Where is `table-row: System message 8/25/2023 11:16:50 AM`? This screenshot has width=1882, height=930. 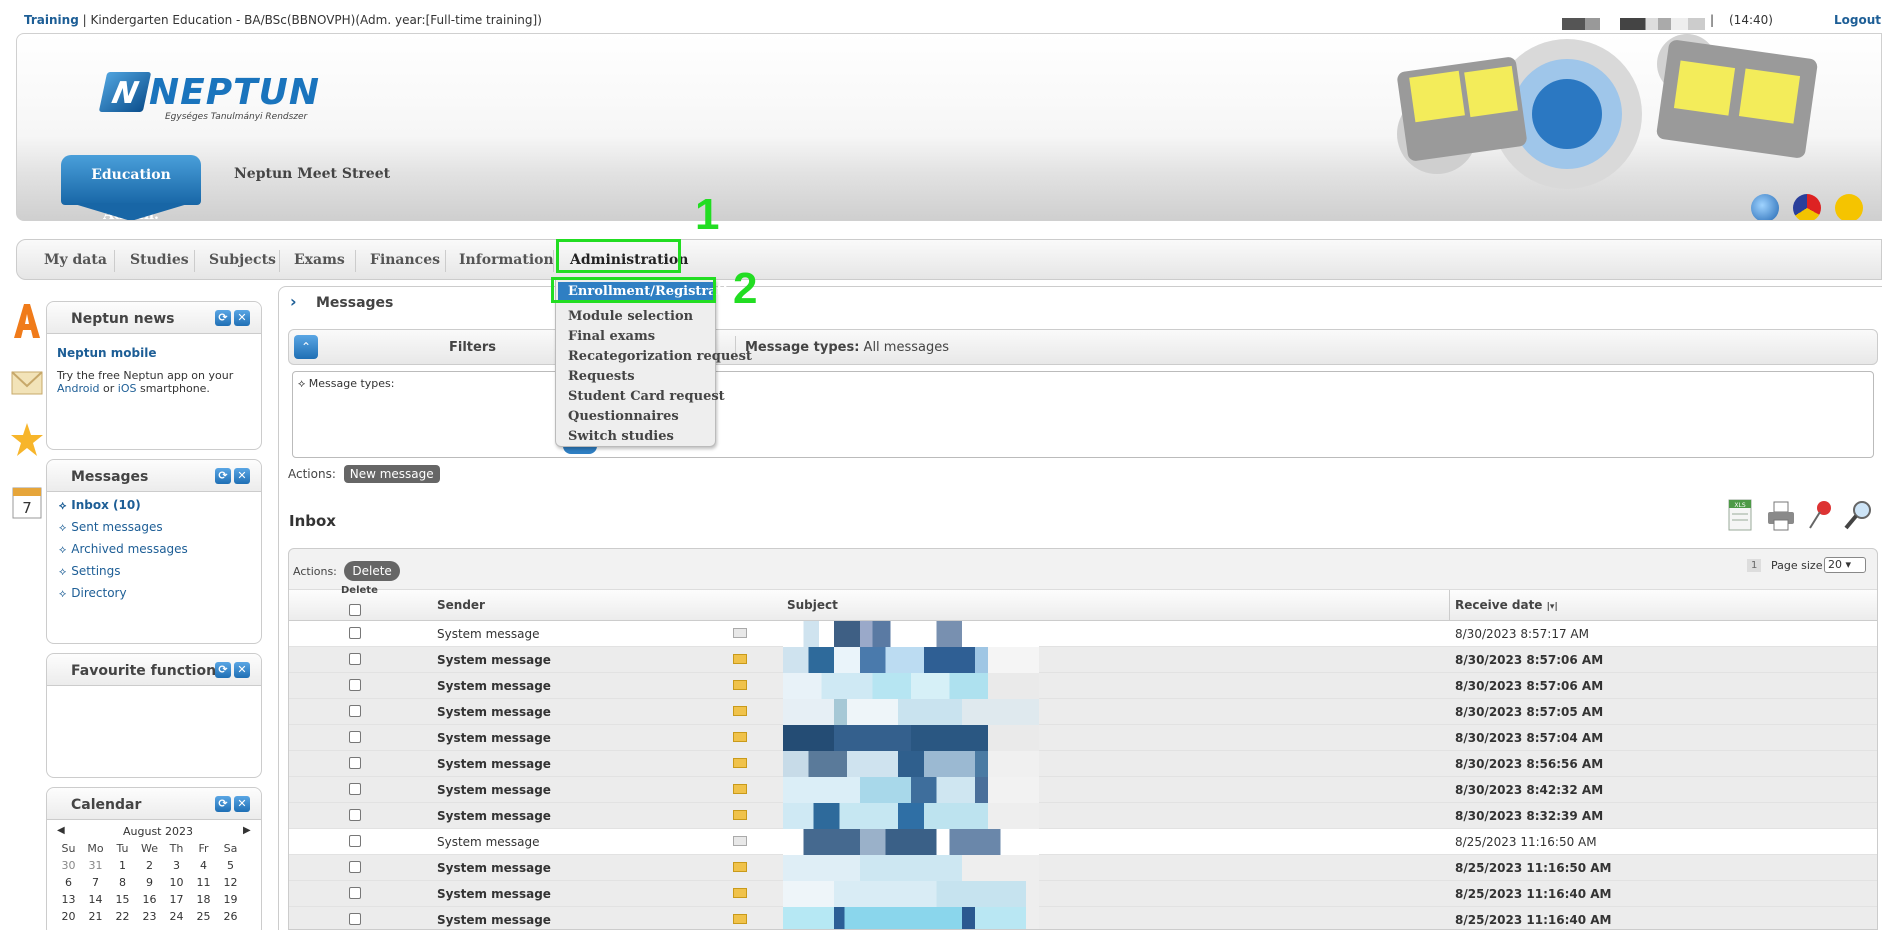 table-row: System message 8/25/2023 11:16:50 AM is located at coordinates (1083, 842).